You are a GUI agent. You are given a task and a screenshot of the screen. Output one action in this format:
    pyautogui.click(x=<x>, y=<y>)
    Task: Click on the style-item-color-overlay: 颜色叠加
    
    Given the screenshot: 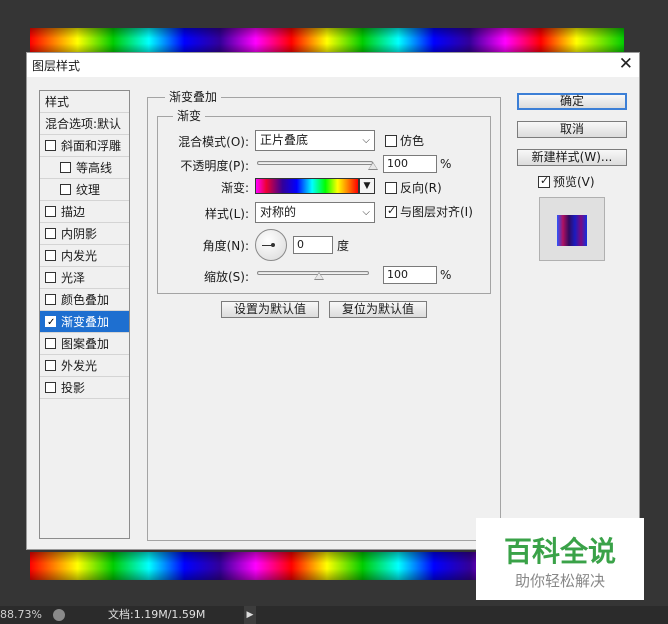 What is the action you would take?
    pyautogui.click(x=84, y=300)
    